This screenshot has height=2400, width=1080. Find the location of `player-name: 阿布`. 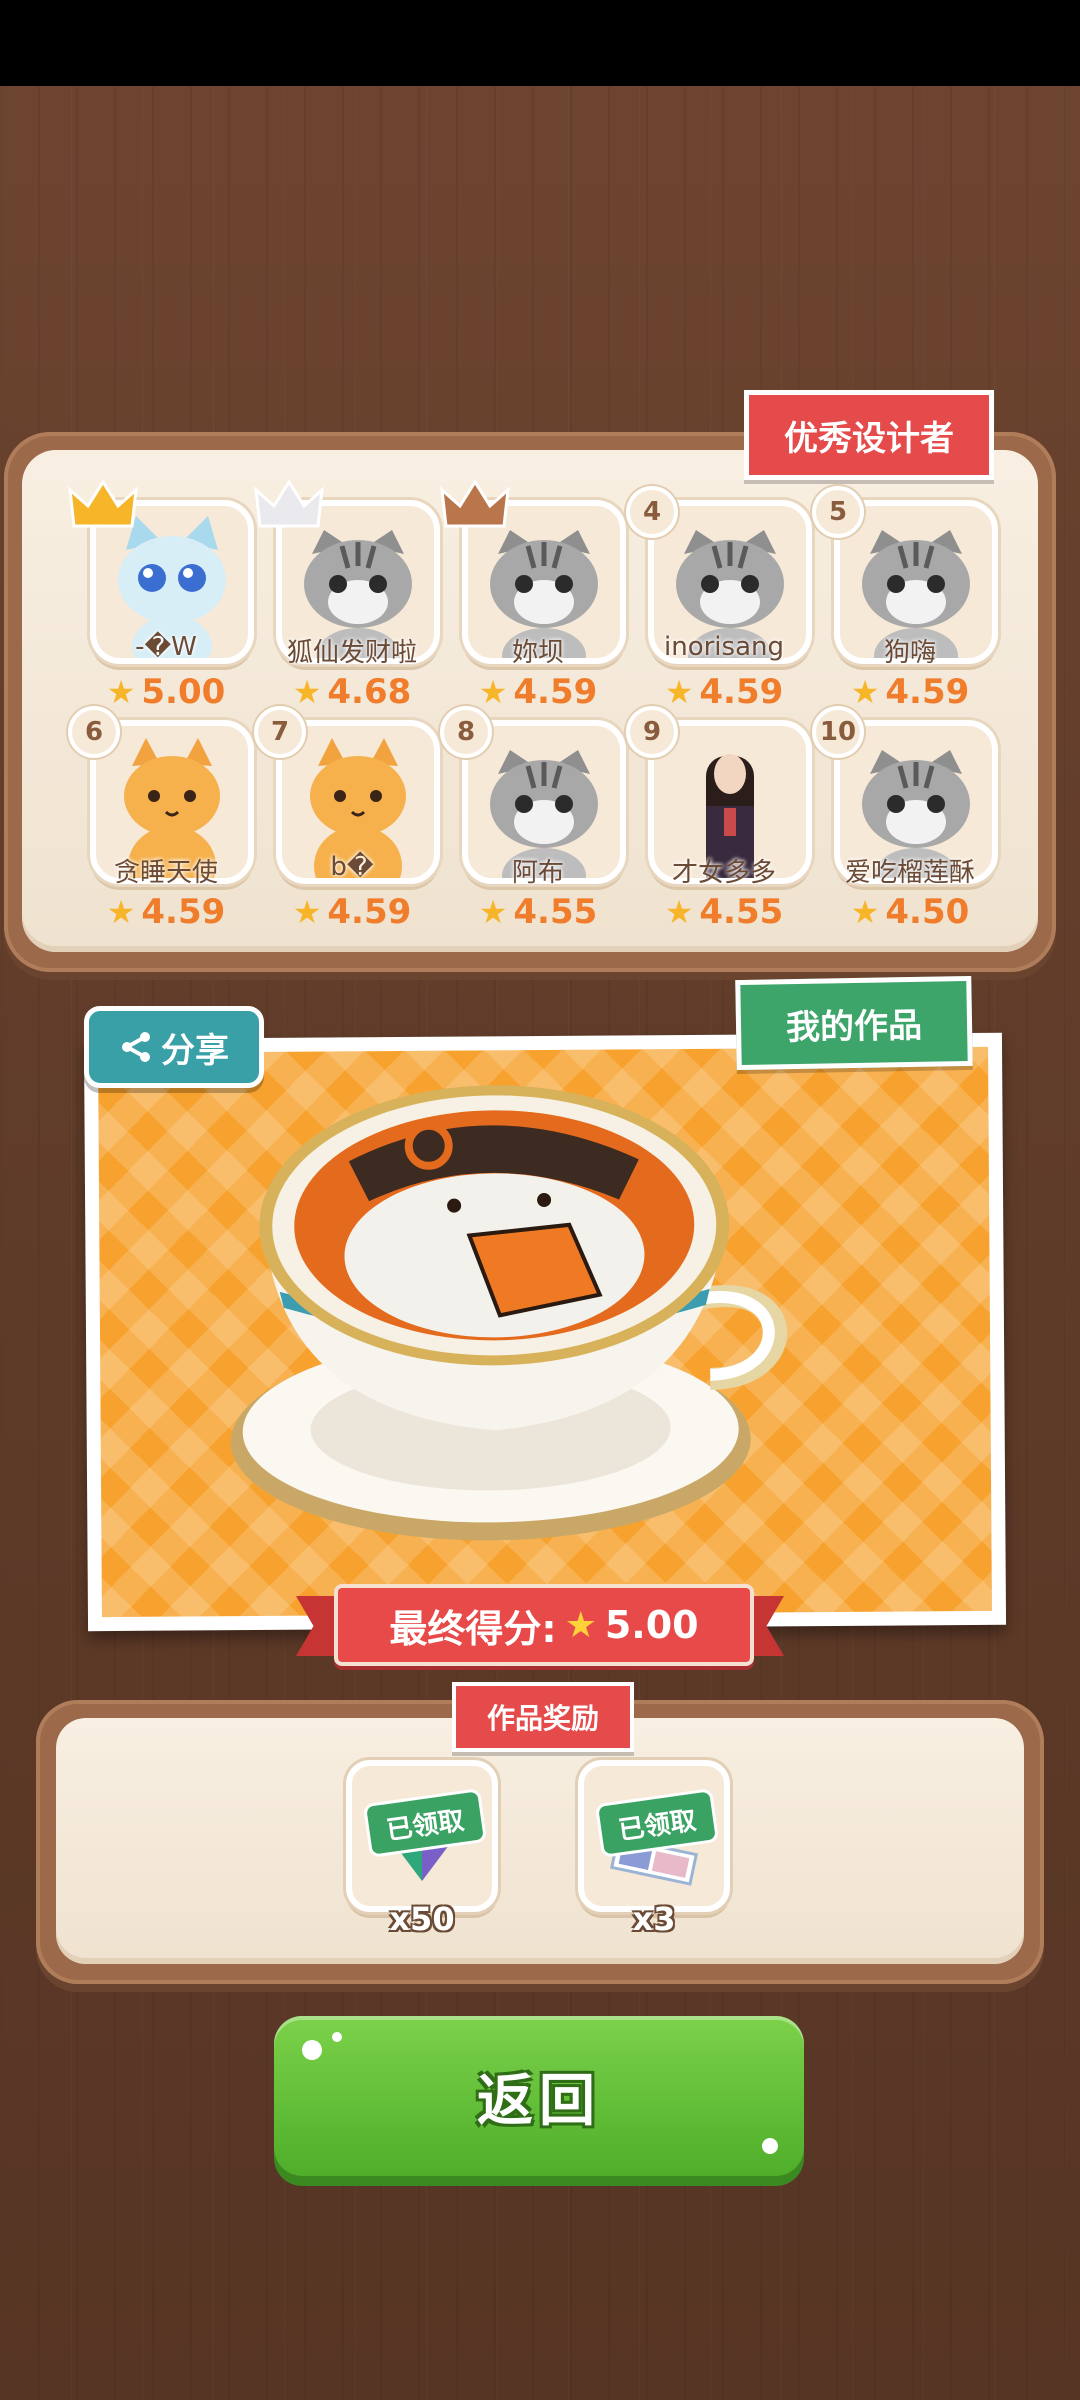

player-name: 阿布 is located at coordinates (537, 873).